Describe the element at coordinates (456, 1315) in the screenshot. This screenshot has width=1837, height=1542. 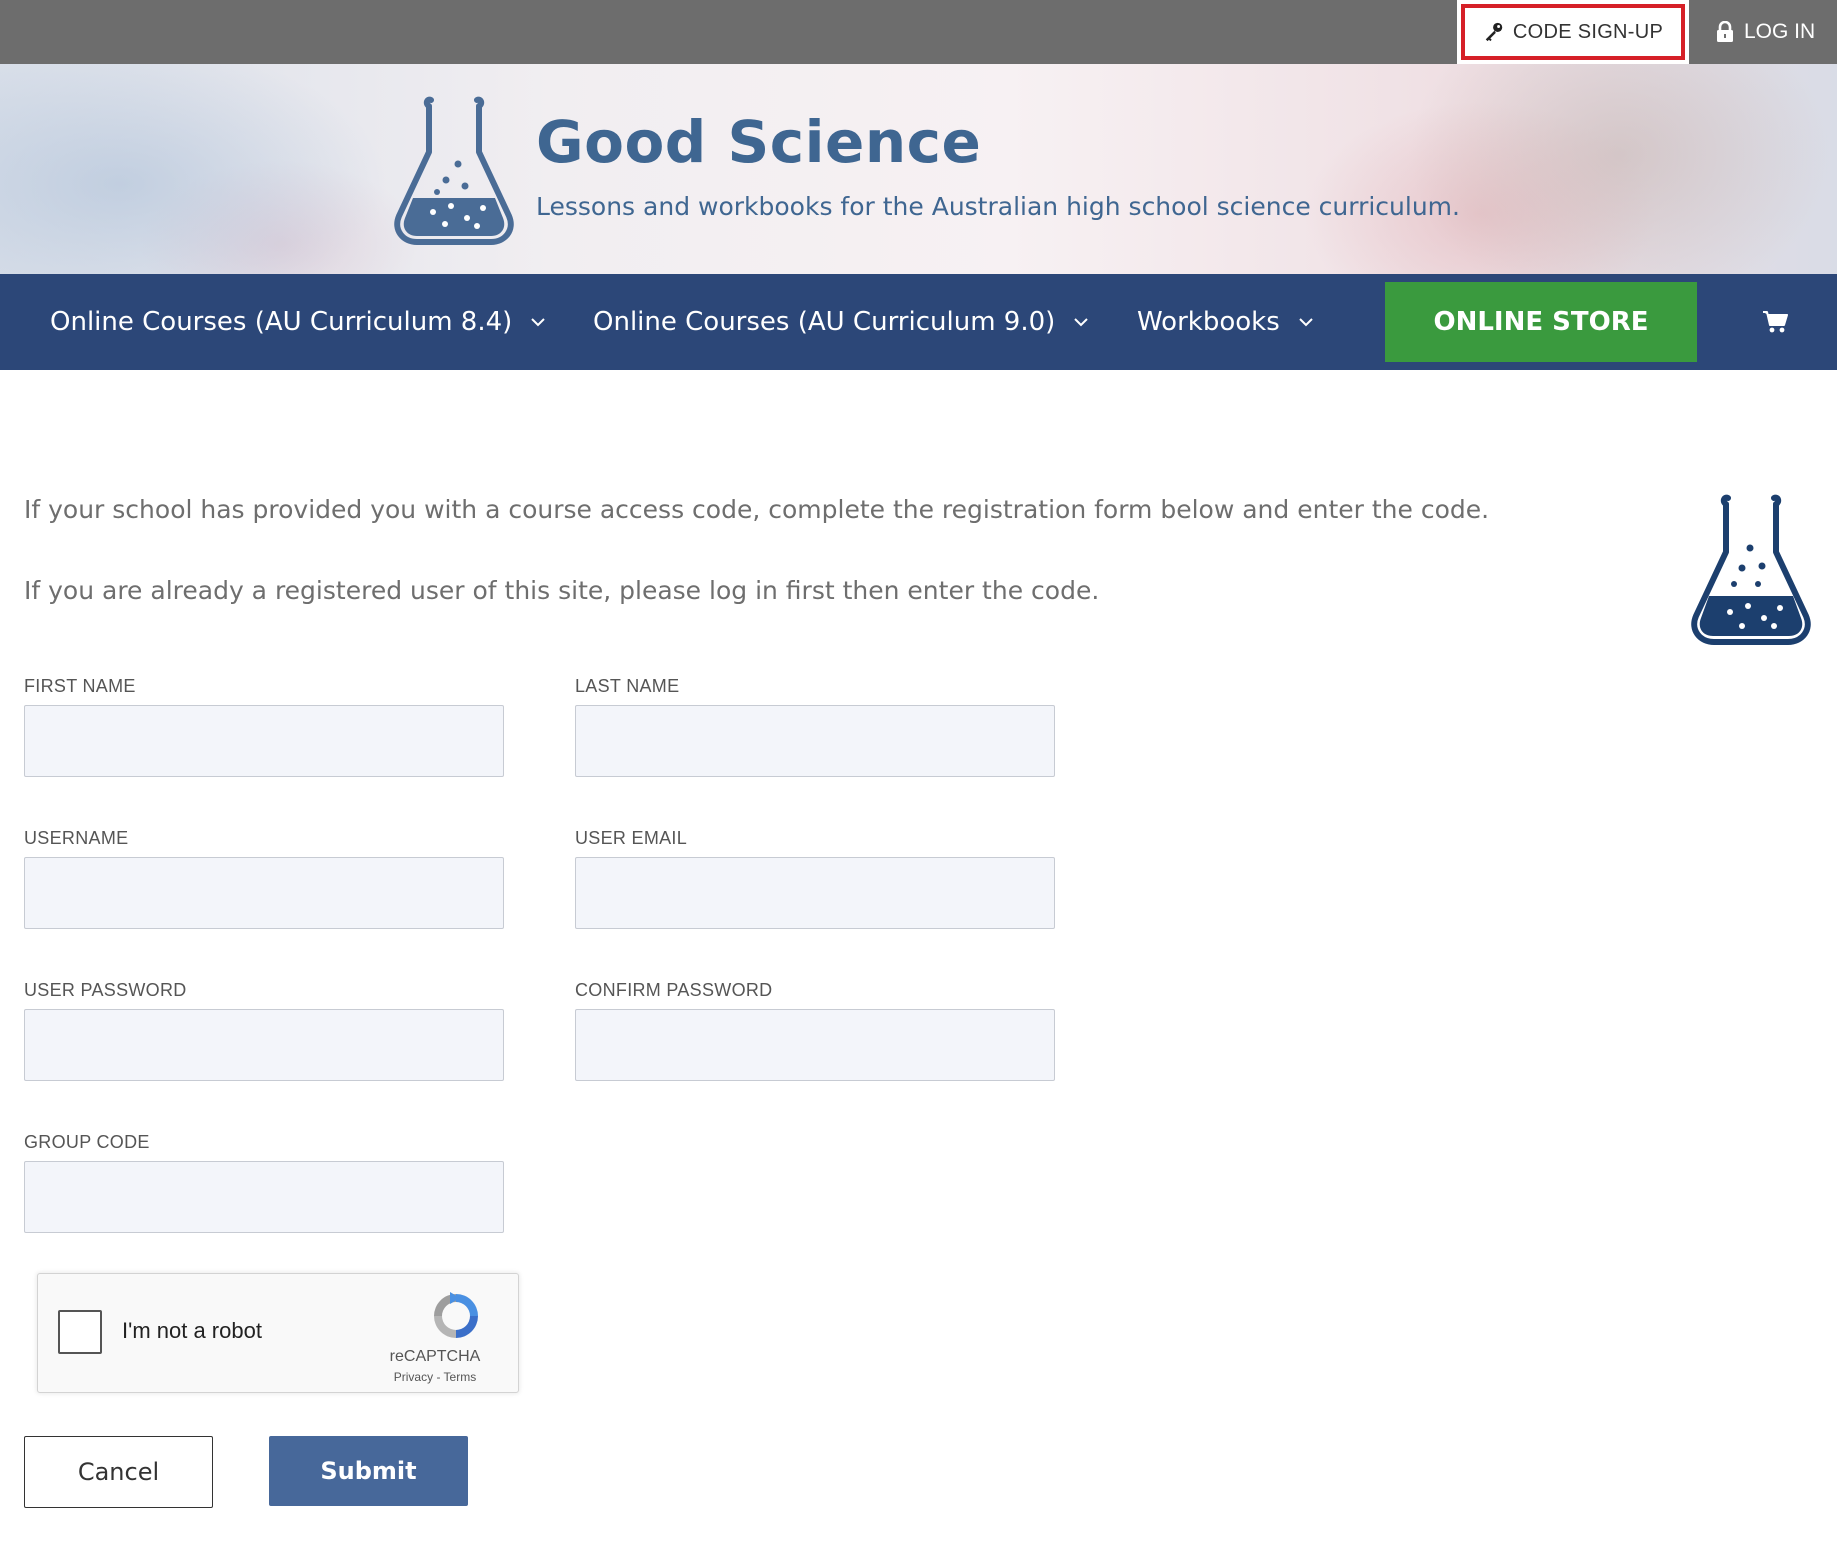
I see `recaptcha-logo-icon` at that location.